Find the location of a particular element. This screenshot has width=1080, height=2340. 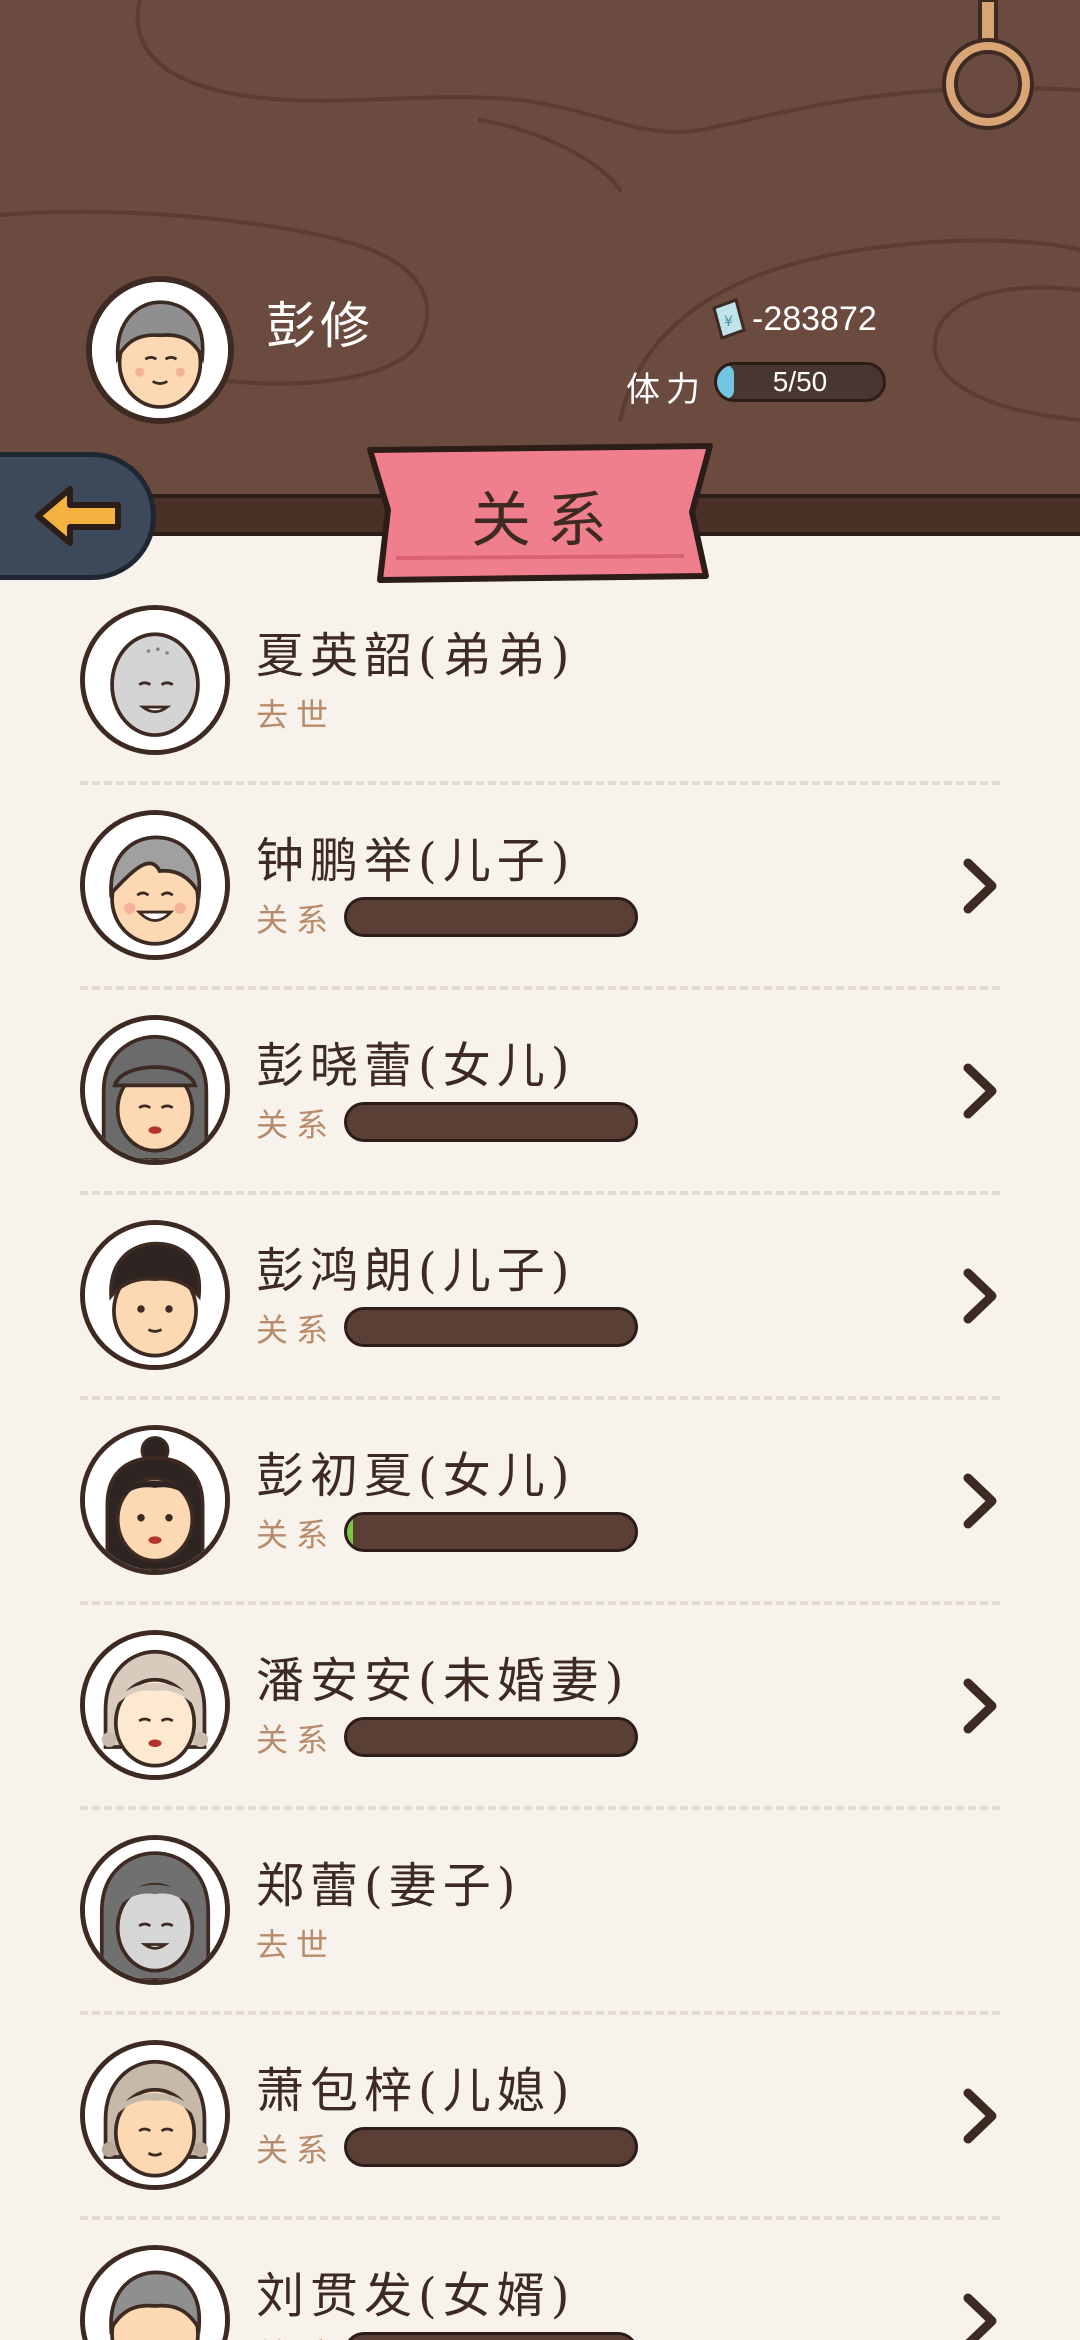

player-avatar is located at coordinates (160, 350).